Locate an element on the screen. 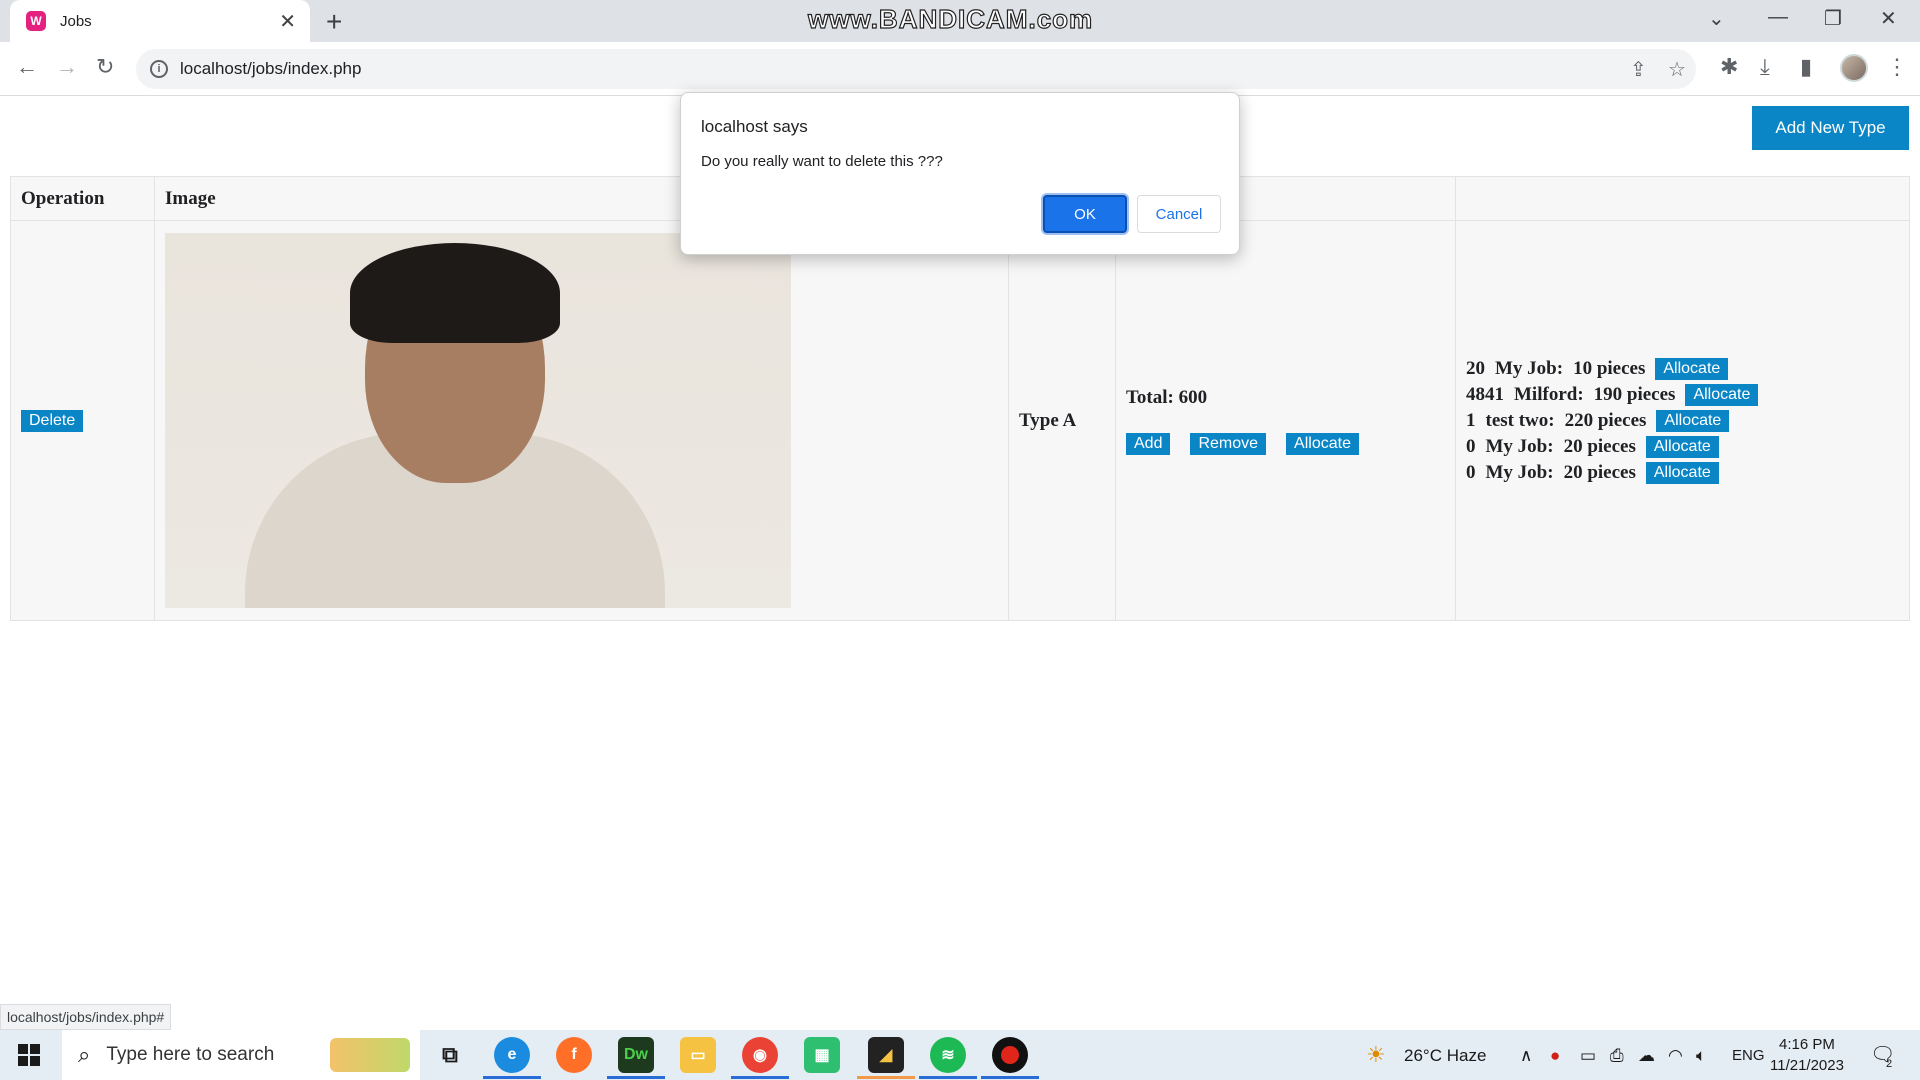 The width and height of the screenshot is (1920, 1080). dialog-title: localhost says is located at coordinates (754, 126).